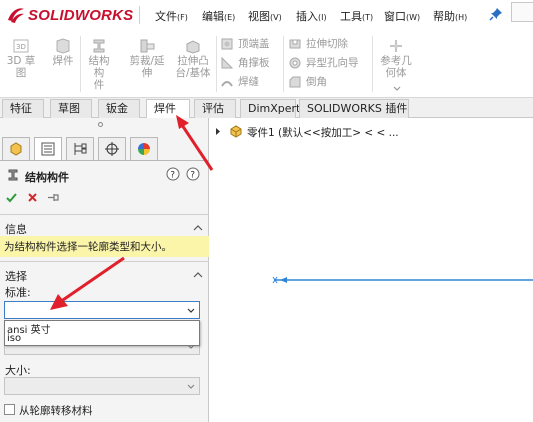  Describe the element at coordinates (11, 197) in the screenshot. I see `ok-check-icon` at that location.